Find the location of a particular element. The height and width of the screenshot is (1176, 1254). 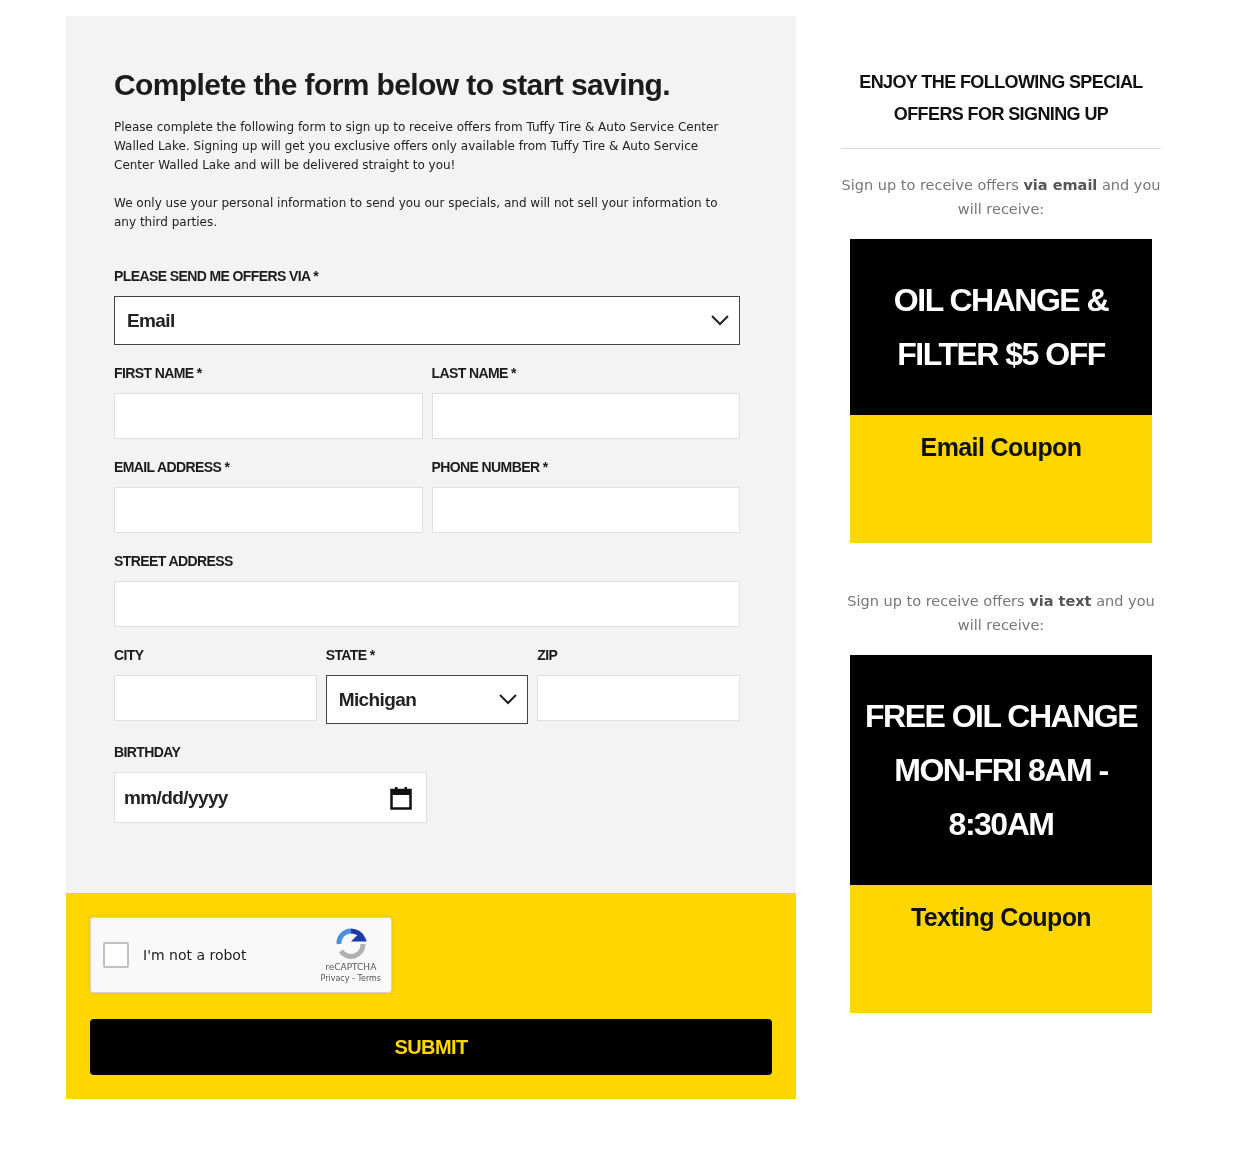

coupon-title: FREE OIL CHANGE MON-FRI 8AM - 8:30AM is located at coordinates (1001, 770).